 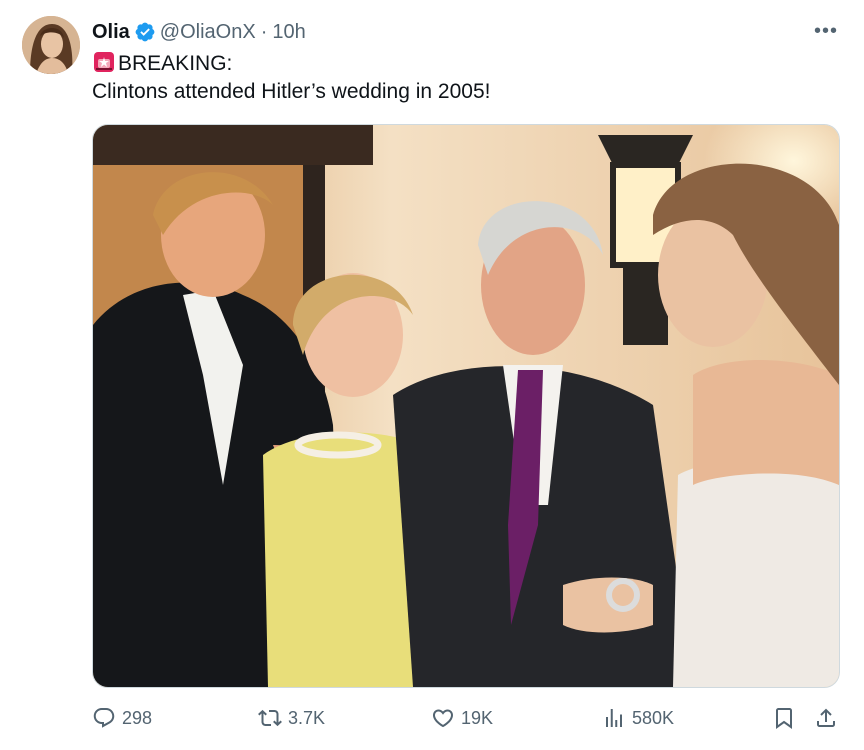 I want to click on analytics-icon, so click(x=614, y=718).